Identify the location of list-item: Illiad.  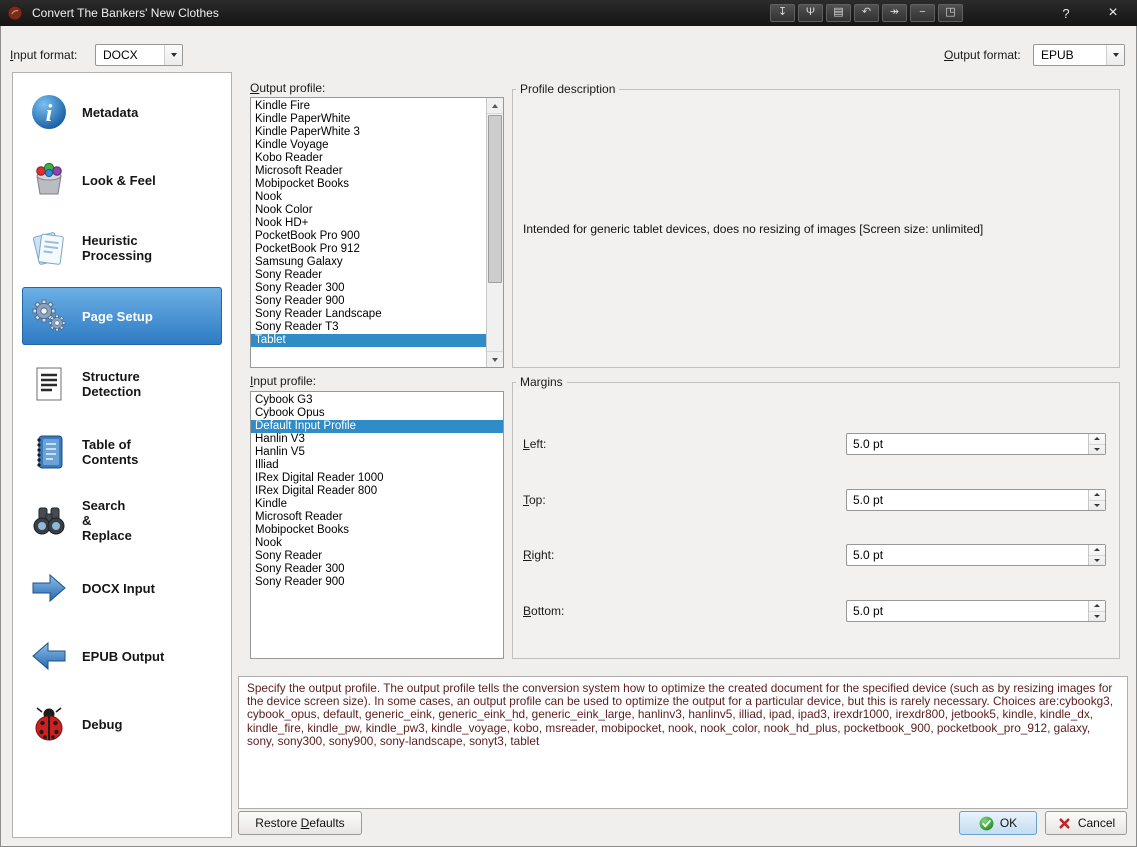
(377, 465).